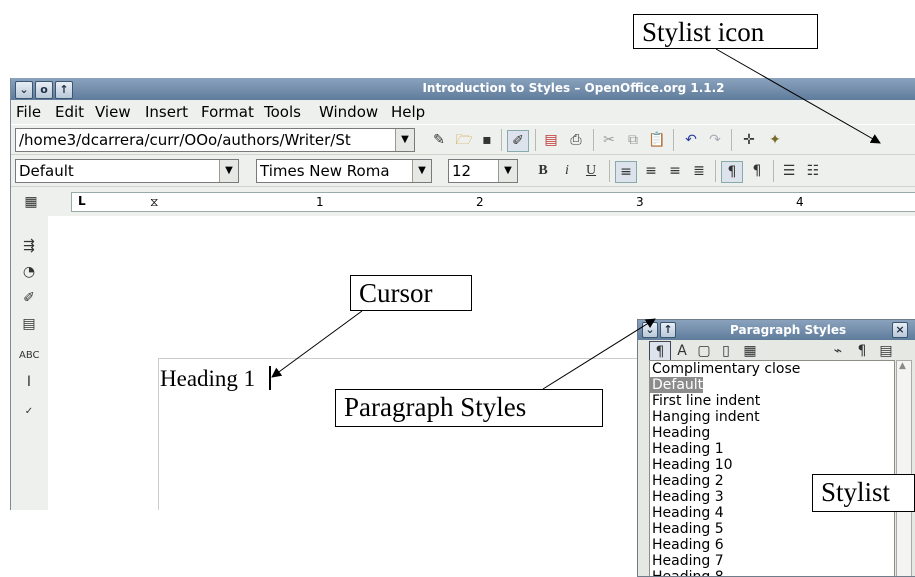 The image size is (915, 577). Describe the element at coordinates (749, 140) in the screenshot. I see `navigator-icon: ✛` at that location.